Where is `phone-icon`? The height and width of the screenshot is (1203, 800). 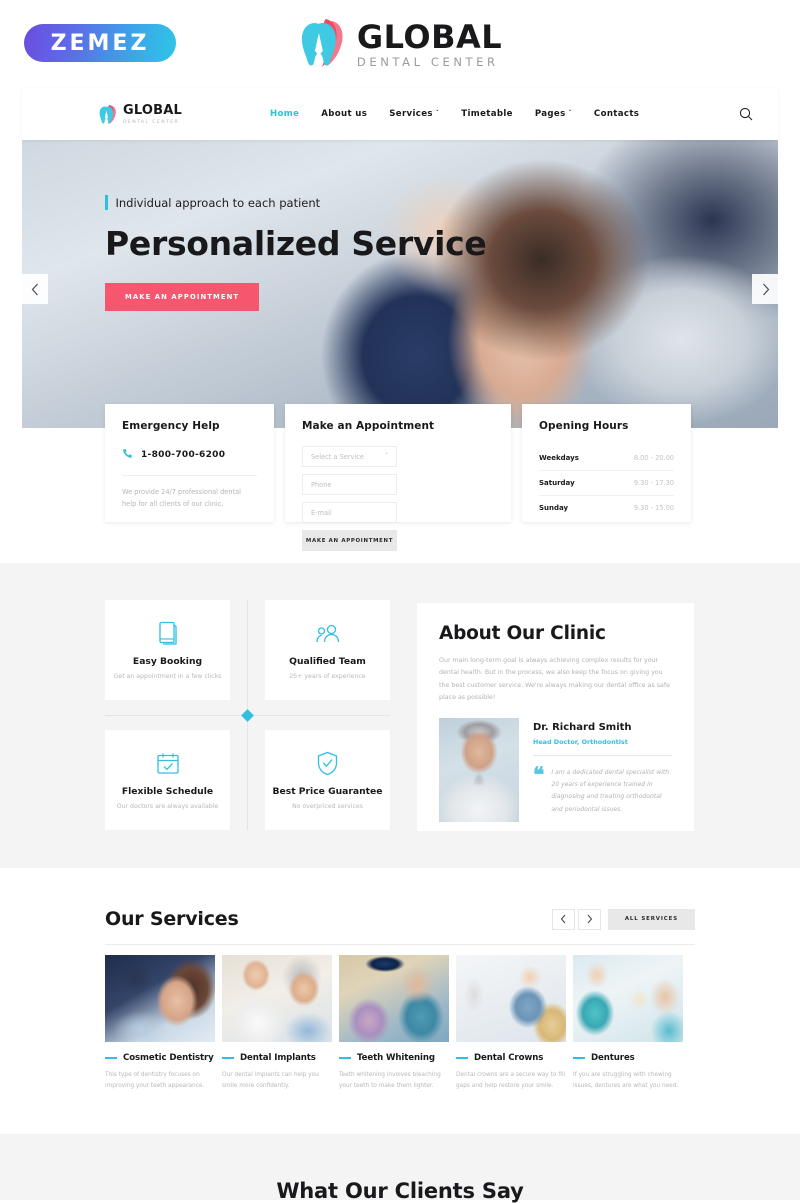 phone-icon is located at coordinates (127, 455).